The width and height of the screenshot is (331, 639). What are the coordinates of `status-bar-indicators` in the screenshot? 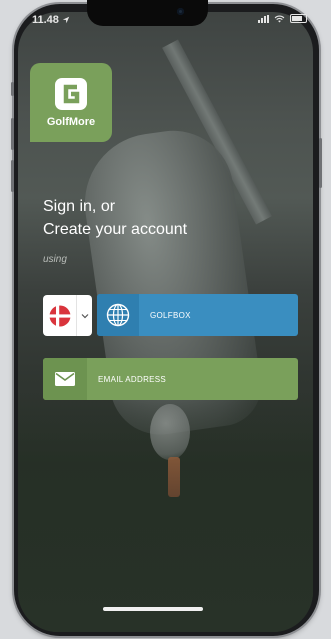 It's located at (282, 18).